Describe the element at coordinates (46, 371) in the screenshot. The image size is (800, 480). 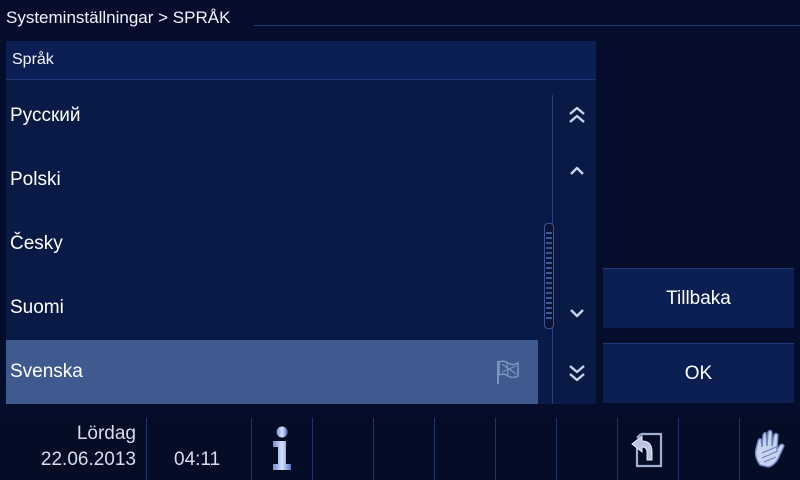
I see `language-label: Svenska` at that location.